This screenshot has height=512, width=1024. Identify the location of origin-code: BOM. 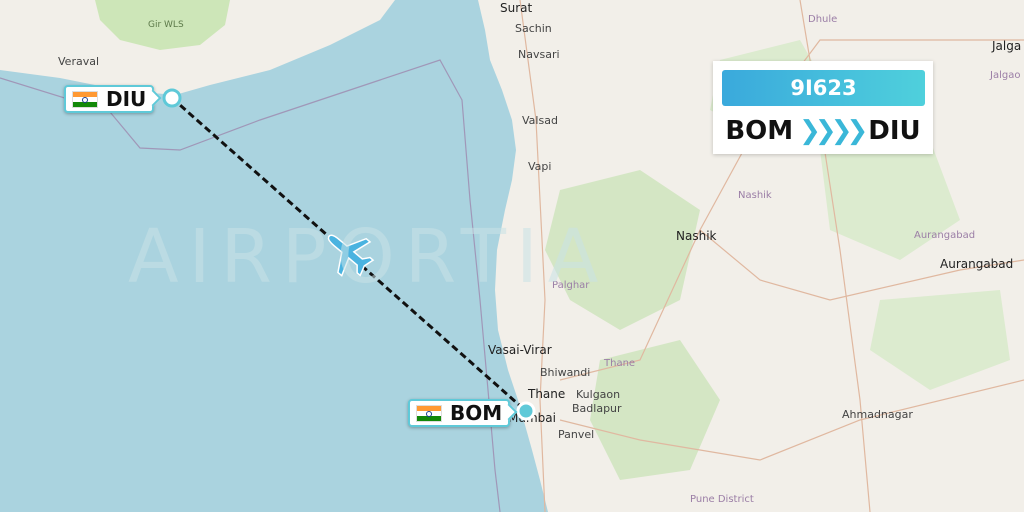
(759, 131).